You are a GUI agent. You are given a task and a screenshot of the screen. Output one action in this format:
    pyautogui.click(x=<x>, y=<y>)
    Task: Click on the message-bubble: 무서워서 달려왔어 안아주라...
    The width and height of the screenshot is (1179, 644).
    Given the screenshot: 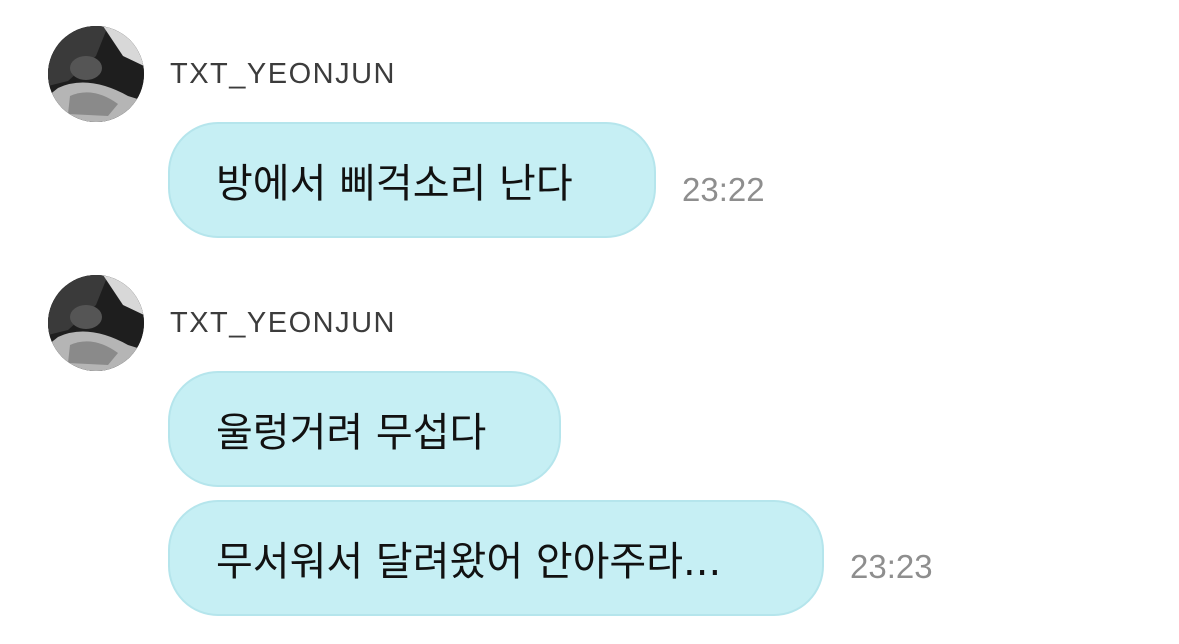 What is the action you would take?
    pyautogui.click(x=496, y=558)
    